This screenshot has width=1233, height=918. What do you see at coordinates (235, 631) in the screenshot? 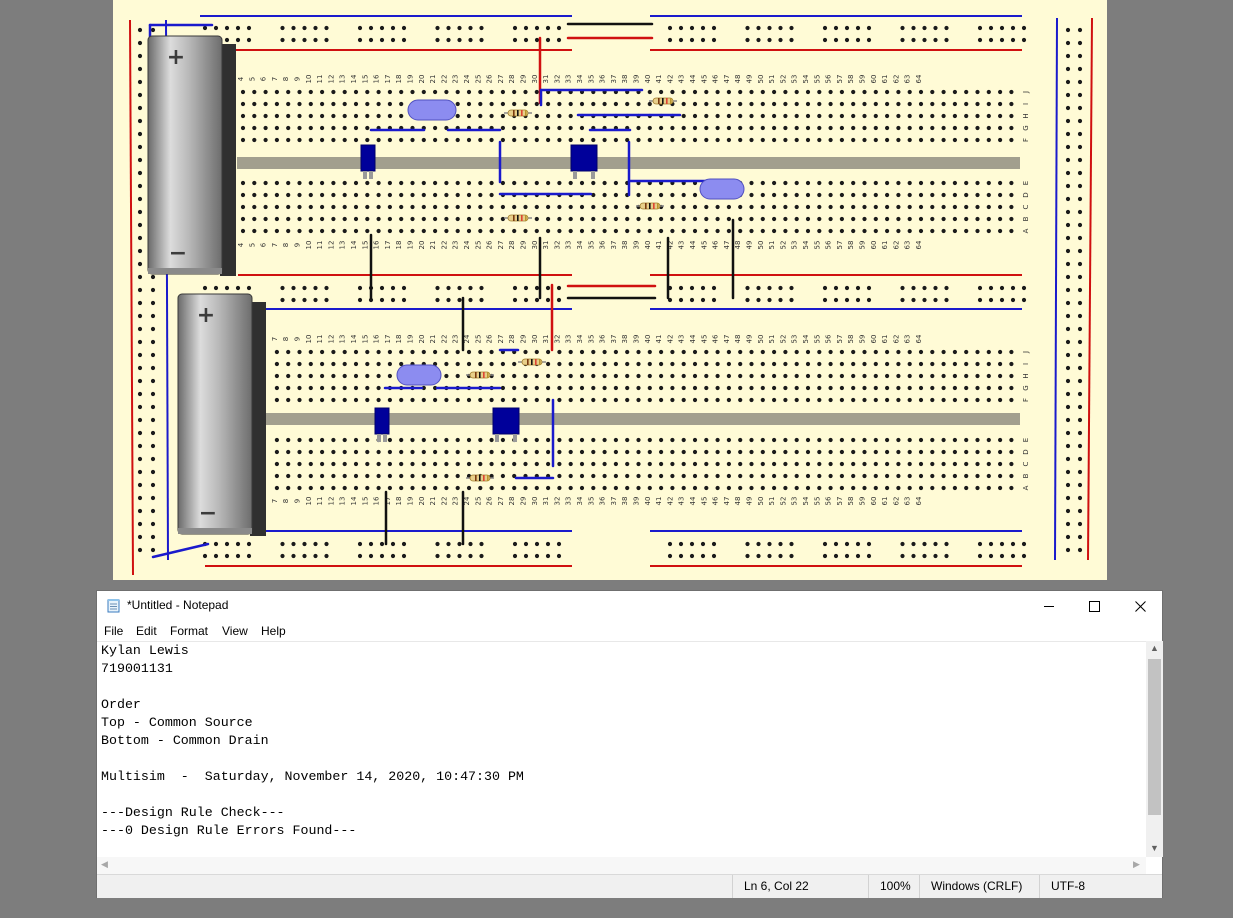
I see `menu-view: View` at bounding box center [235, 631].